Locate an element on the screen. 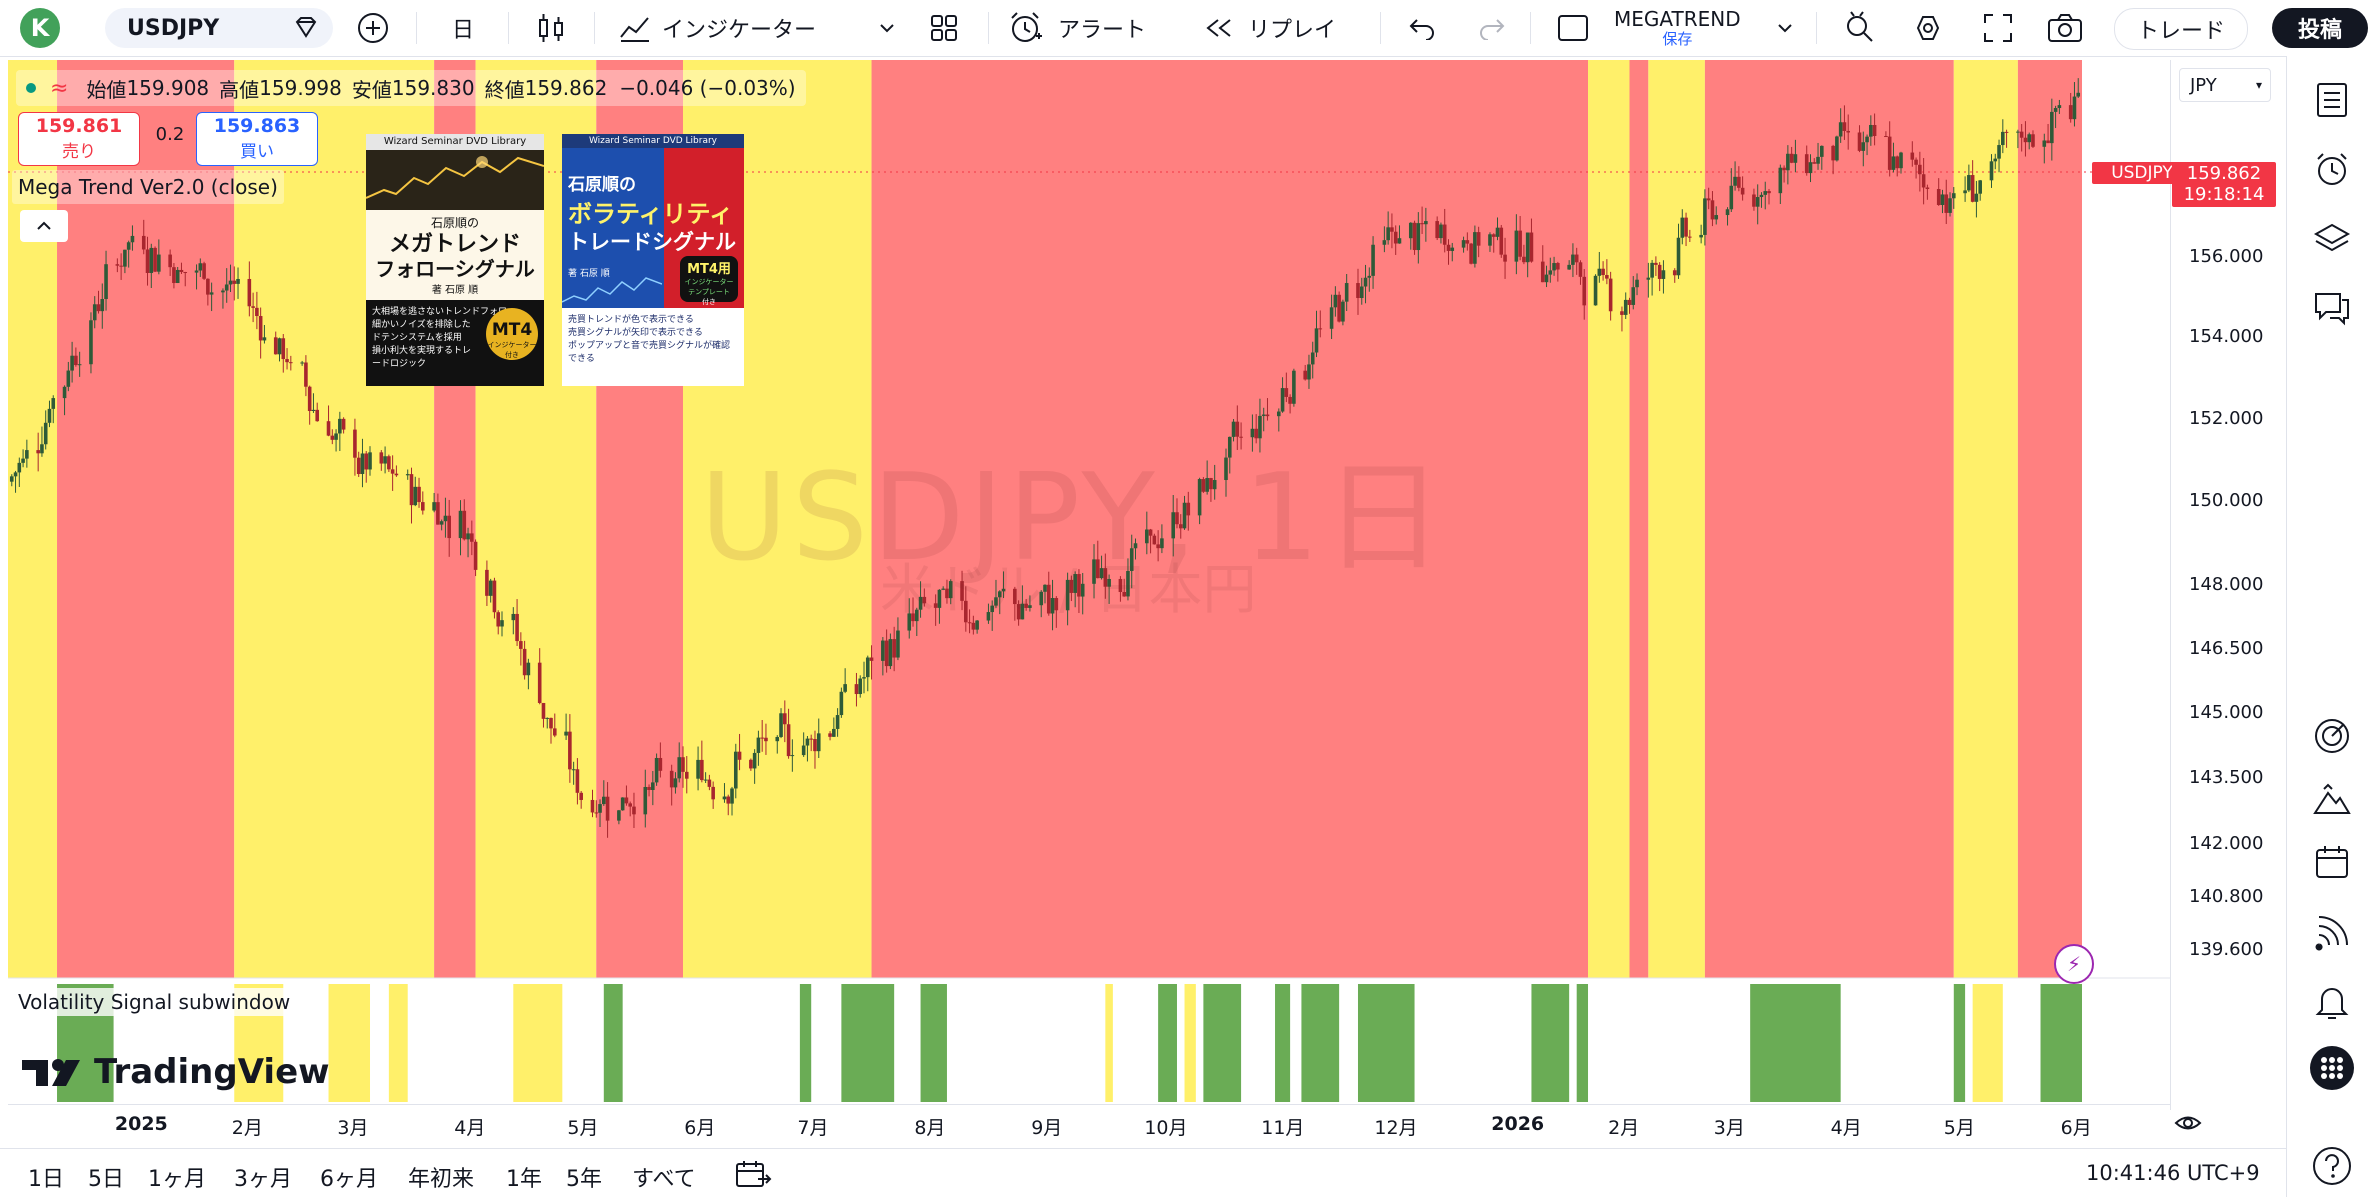 The width and height of the screenshot is (2376, 1198). clock-timezone: 10:41:46 UTC+9 is located at coordinates (2173, 1173).